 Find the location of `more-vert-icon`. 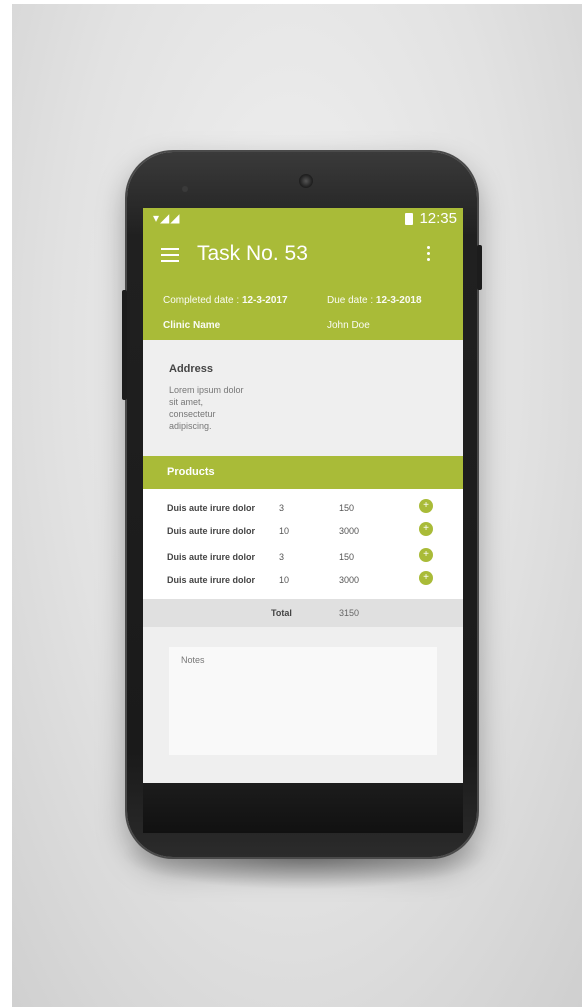

more-vert-icon is located at coordinates (430, 255).